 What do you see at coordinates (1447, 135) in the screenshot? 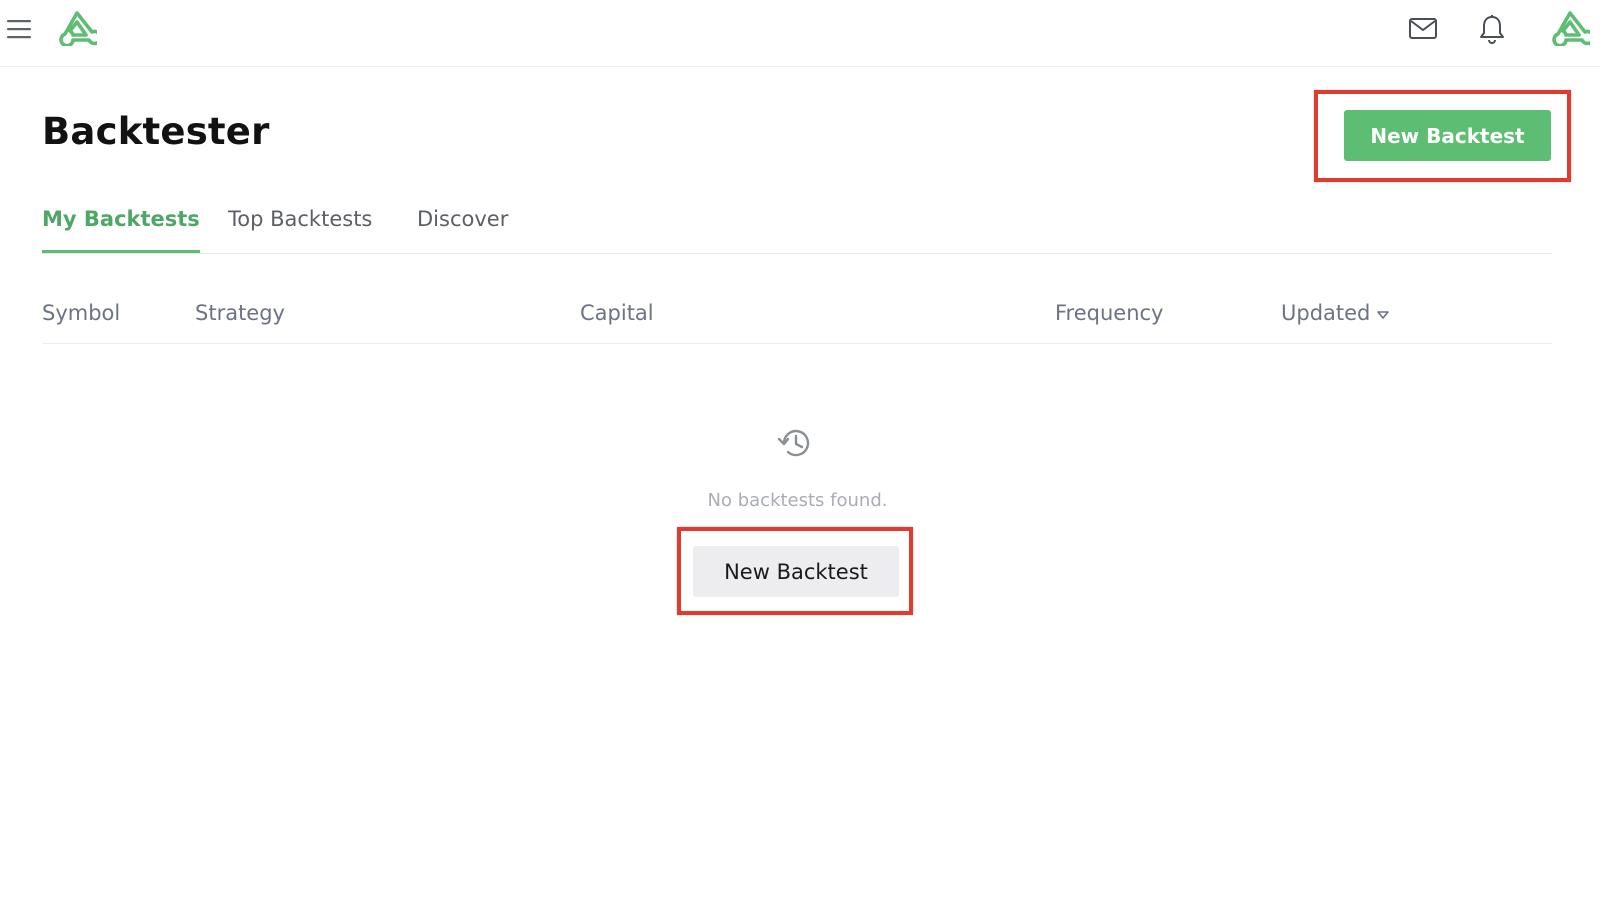
I see `new-backtest-button: New Backtest` at bounding box center [1447, 135].